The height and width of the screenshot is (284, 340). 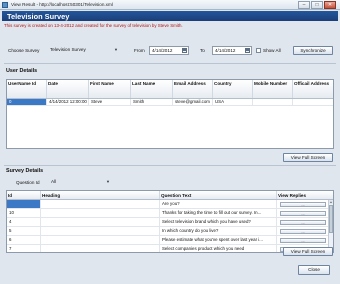 What do you see at coordinates (304, 5) in the screenshot?
I see `minimize-button: –` at bounding box center [304, 5].